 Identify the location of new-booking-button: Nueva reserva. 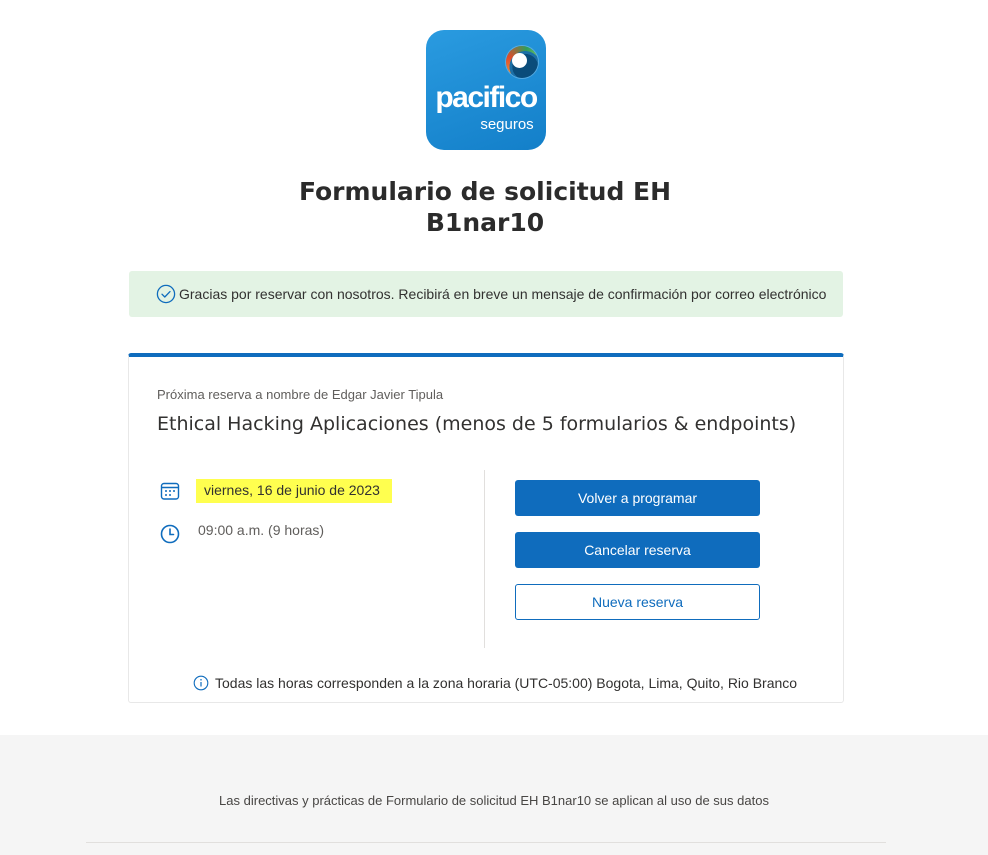
(637, 602).